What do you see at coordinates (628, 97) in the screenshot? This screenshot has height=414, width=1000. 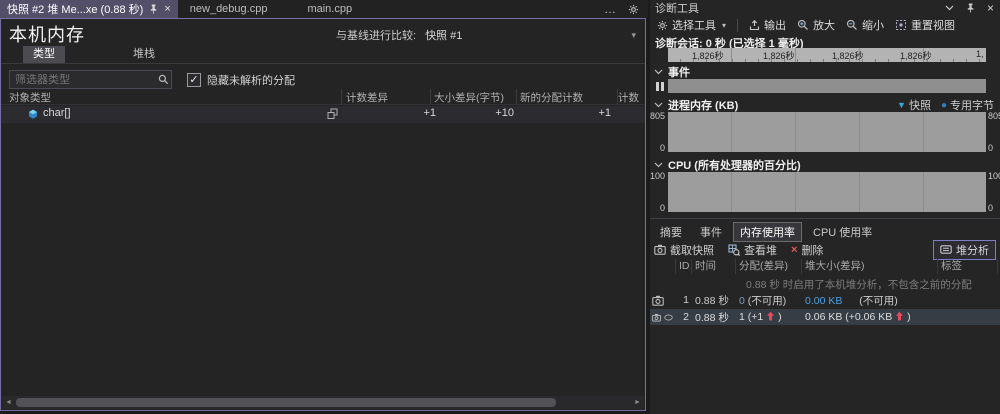 I see `column-count: 计数` at bounding box center [628, 97].